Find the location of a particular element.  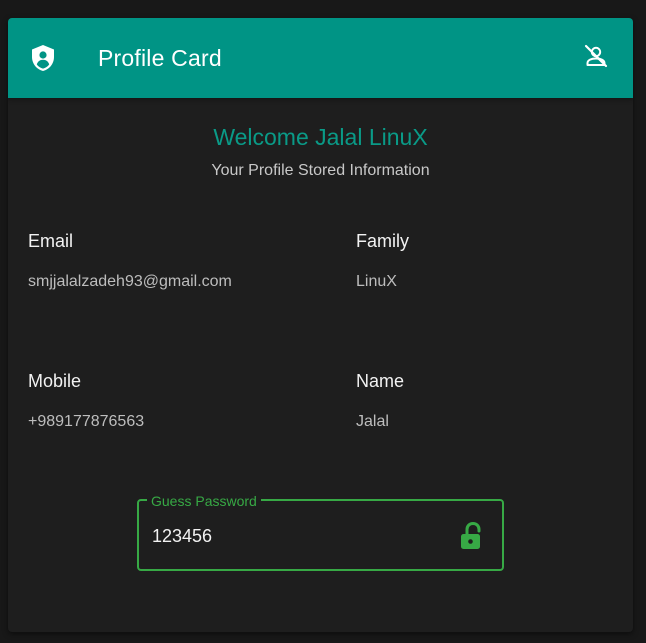

password-input is located at coordinates (297, 536).